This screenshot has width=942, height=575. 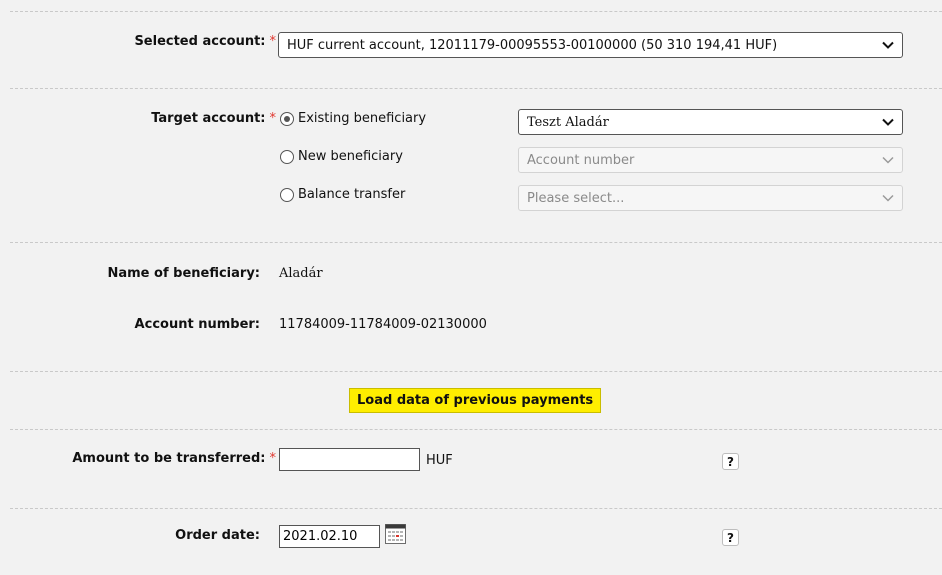 I want to click on radio-new-beneficiary: New beneficiary, so click(x=341, y=156).